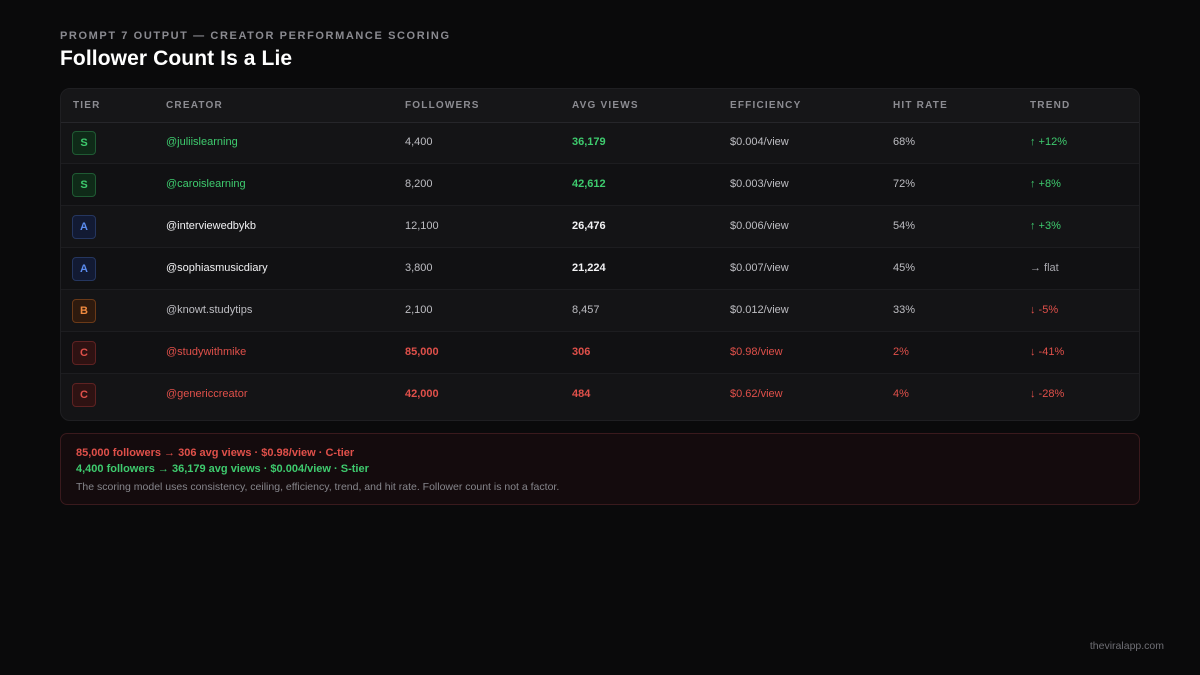 The image size is (1200, 675). Describe the element at coordinates (1045, 184) in the screenshot. I see `trend-value: ↑ +8%` at that location.